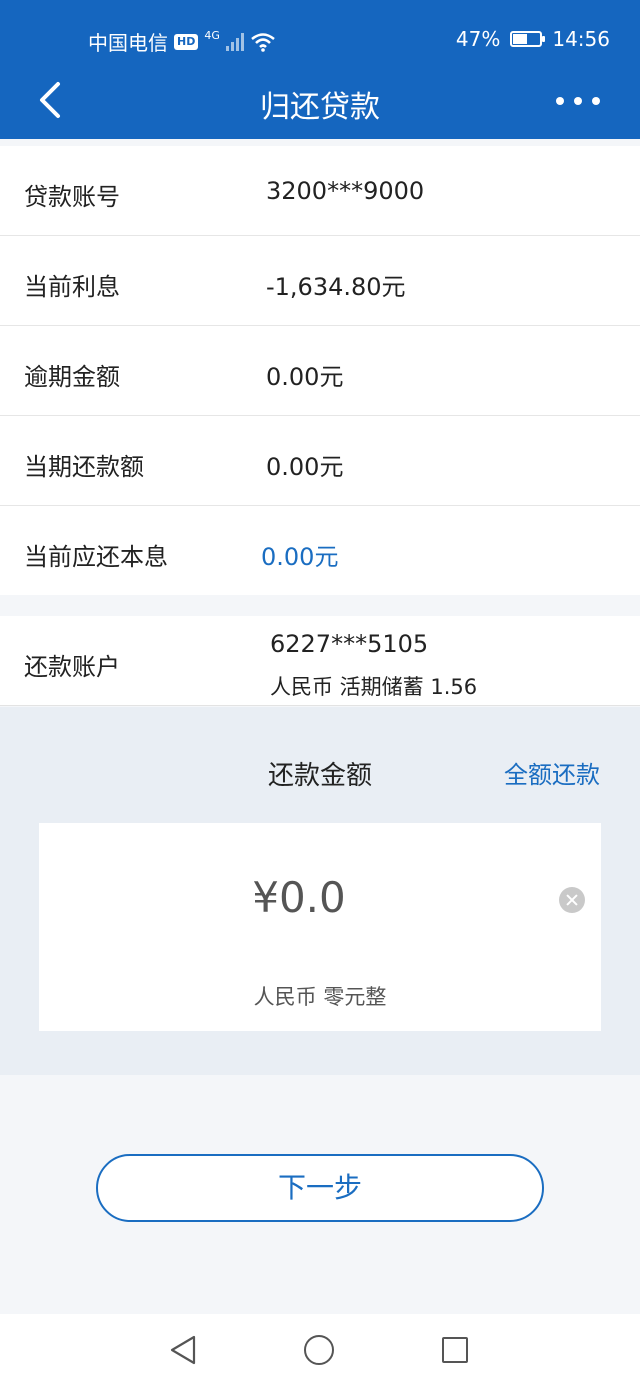 The width and height of the screenshot is (640, 1387). Describe the element at coordinates (320, 107) in the screenshot. I see `page-title: 归还贷款` at that location.